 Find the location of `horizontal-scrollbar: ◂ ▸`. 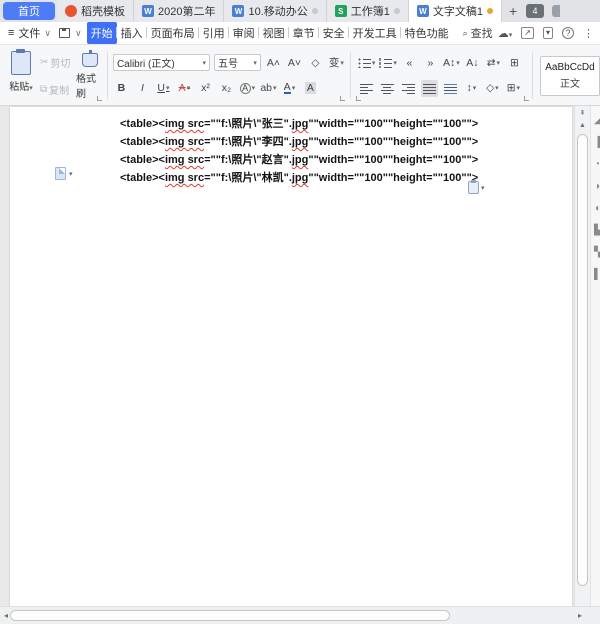

horizontal-scrollbar: ◂ ▸ is located at coordinates (300, 615).